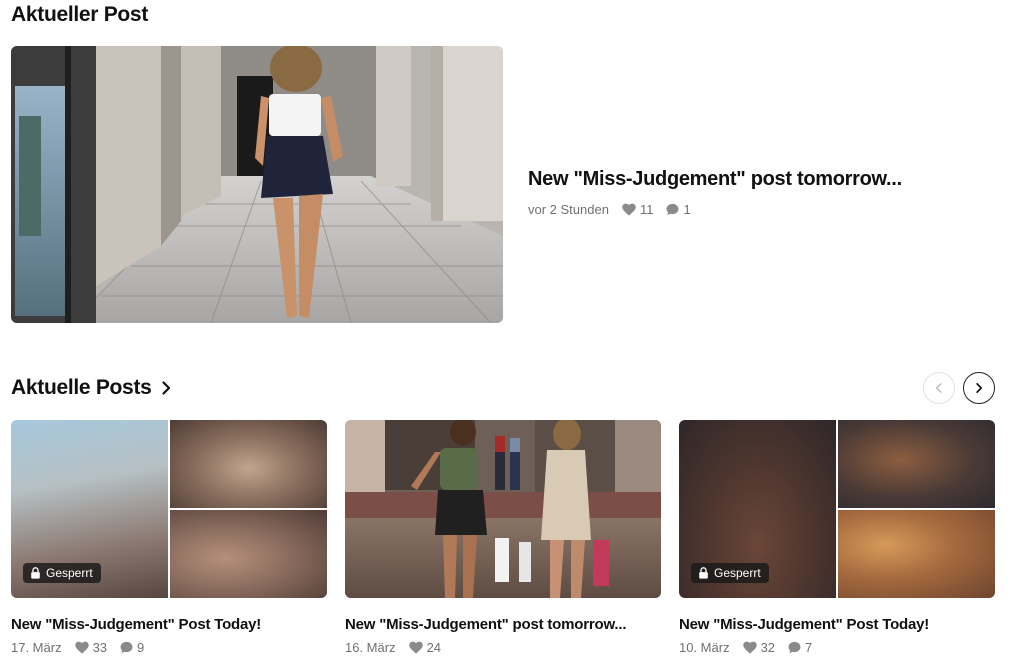 This screenshot has width=1024, height=663. I want to click on recent-section-title: Aktuelle Posts, so click(81, 387).